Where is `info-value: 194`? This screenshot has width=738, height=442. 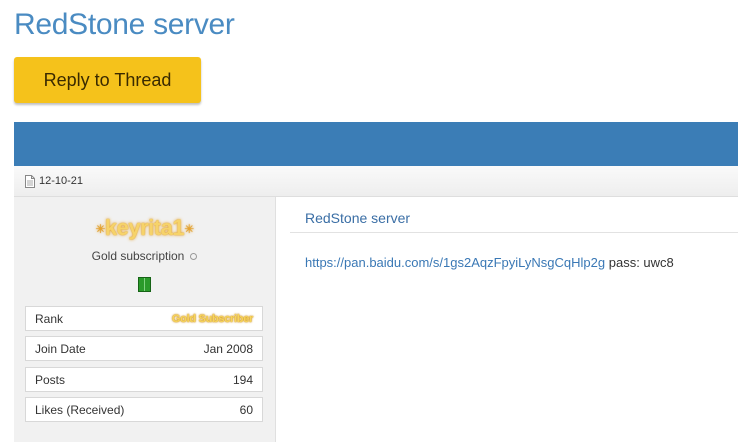 info-value: 194 is located at coordinates (242, 379).